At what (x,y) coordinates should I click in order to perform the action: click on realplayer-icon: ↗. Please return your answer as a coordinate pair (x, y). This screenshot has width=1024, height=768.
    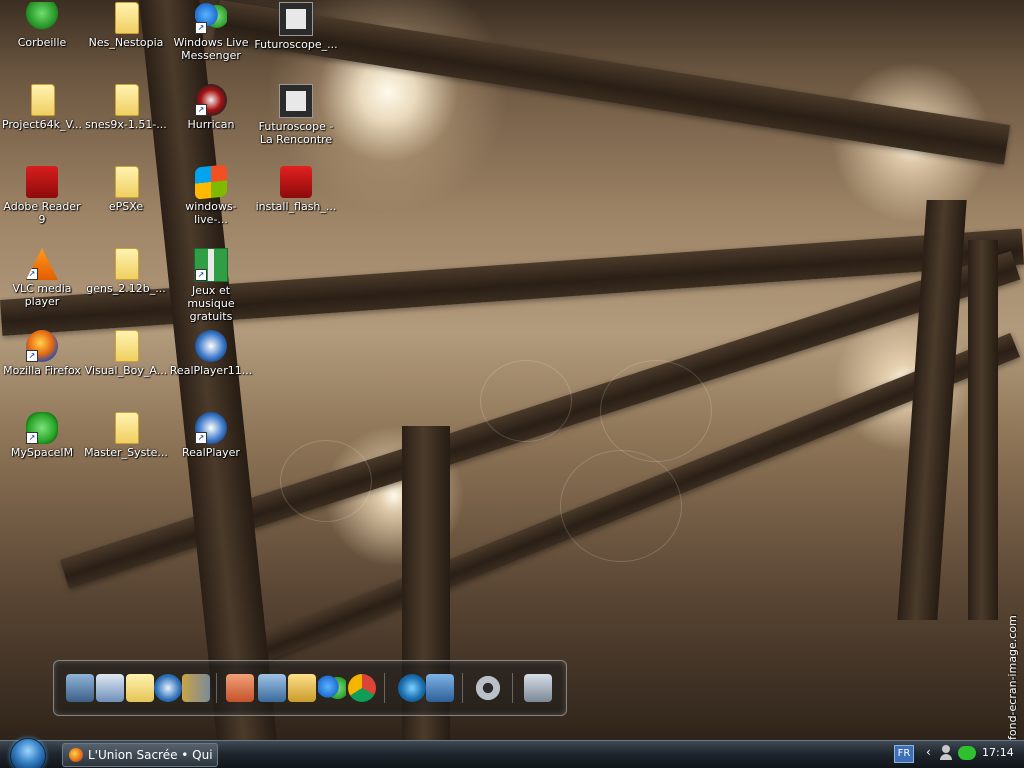
    Looking at the image, I should click on (211, 428).